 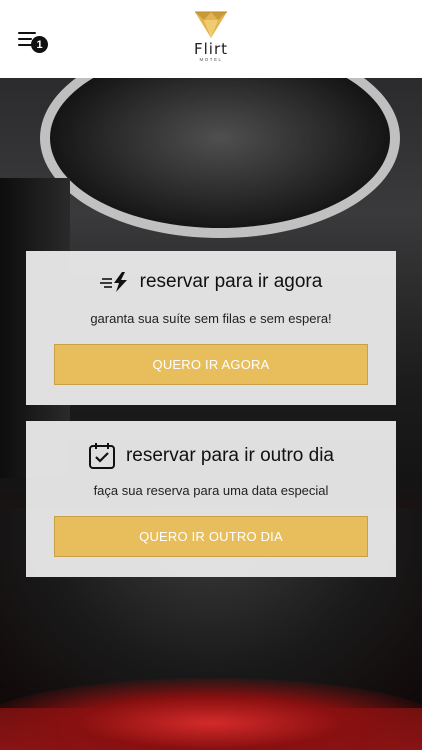 I want to click on reserve-now-title-row: reservar para ir agora, so click(x=211, y=282).